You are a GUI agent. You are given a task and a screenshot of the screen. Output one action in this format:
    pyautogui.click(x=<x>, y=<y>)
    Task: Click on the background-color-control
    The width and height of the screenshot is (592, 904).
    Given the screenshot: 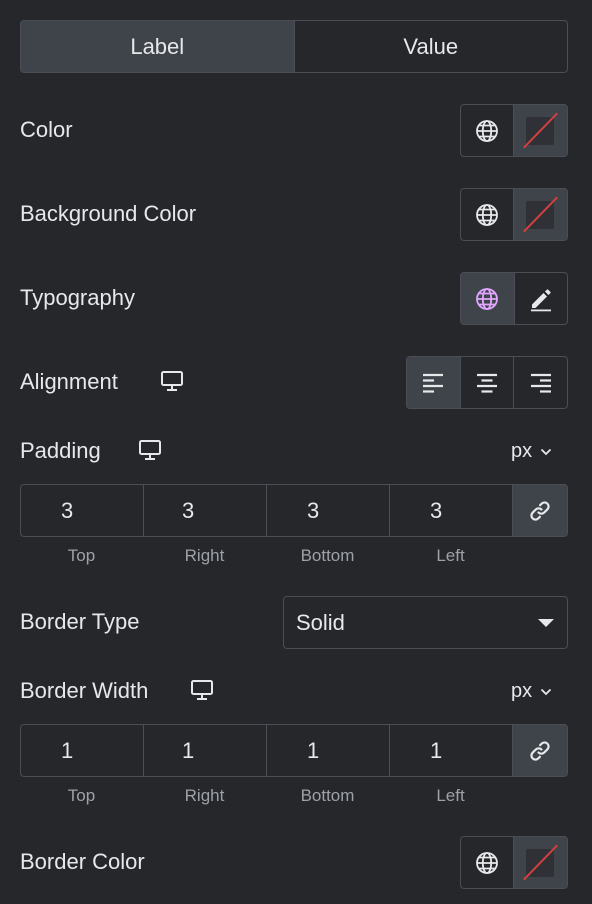 What is the action you would take?
    pyautogui.click(x=514, y=214)
    